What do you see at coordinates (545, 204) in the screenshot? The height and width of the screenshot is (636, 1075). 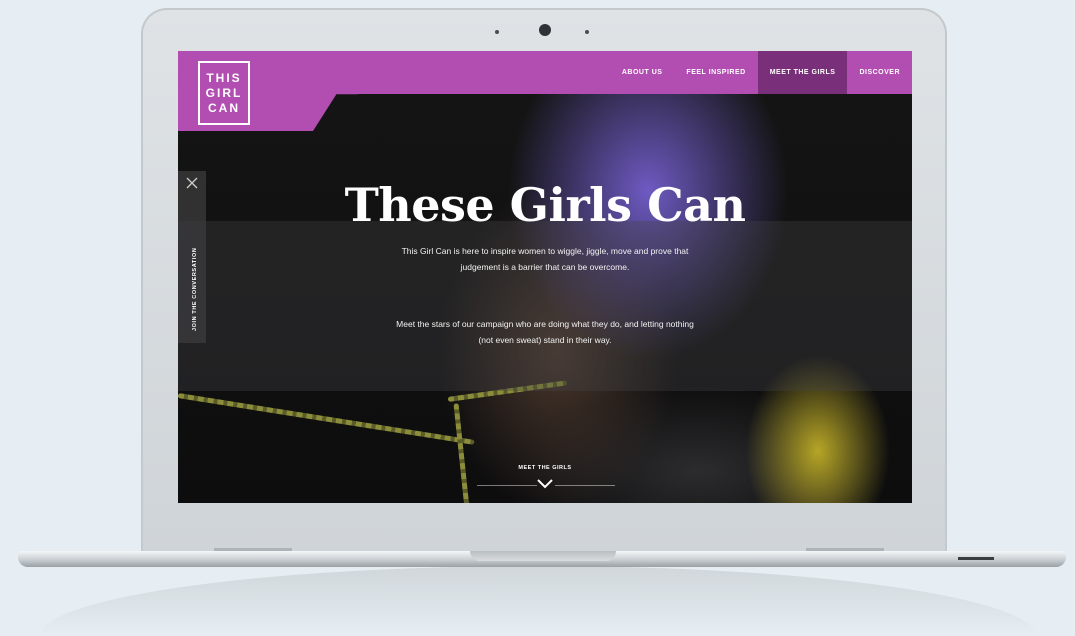 I see `page-title: These Girls Can` at bounding box center [545, 204].